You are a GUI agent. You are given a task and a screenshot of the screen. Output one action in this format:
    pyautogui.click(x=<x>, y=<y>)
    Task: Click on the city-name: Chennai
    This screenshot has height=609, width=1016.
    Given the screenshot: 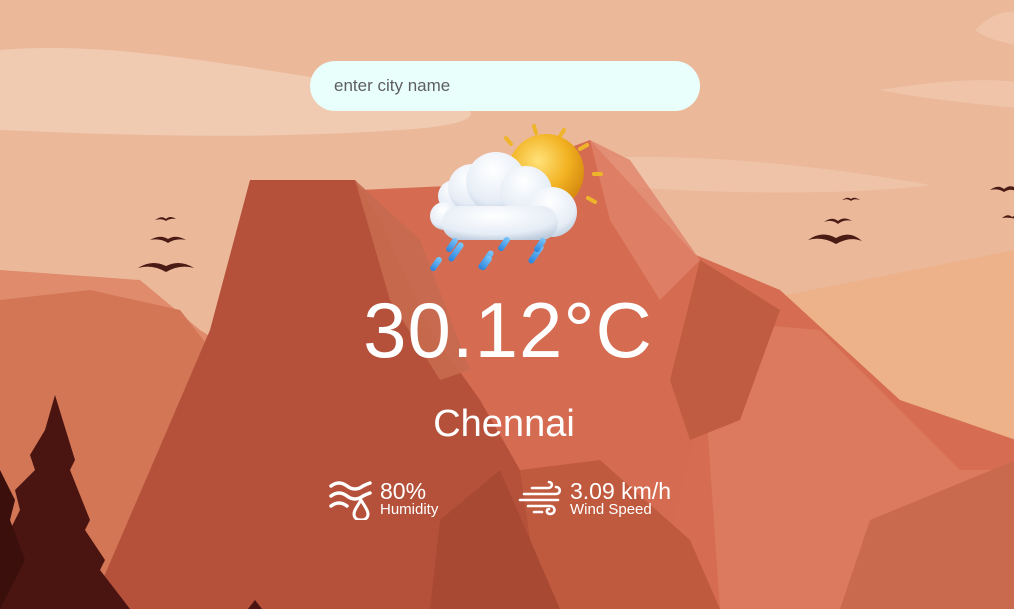 What is the action you would take?
    pyautogui.click(x=504, y=424)
    